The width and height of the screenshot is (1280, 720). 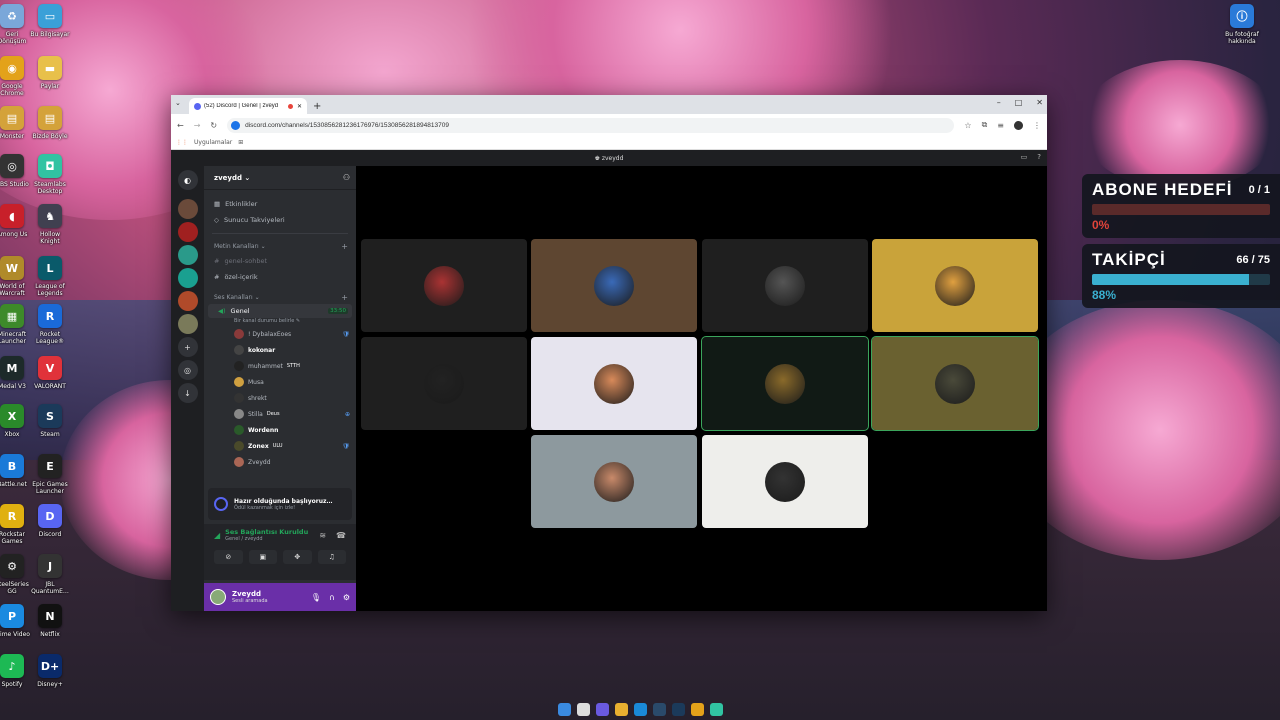 What do you see at coordinates (280, 261) in the screenshot?
I see `channel-item: # genel-sohbet` at bounding box center [280, 261].